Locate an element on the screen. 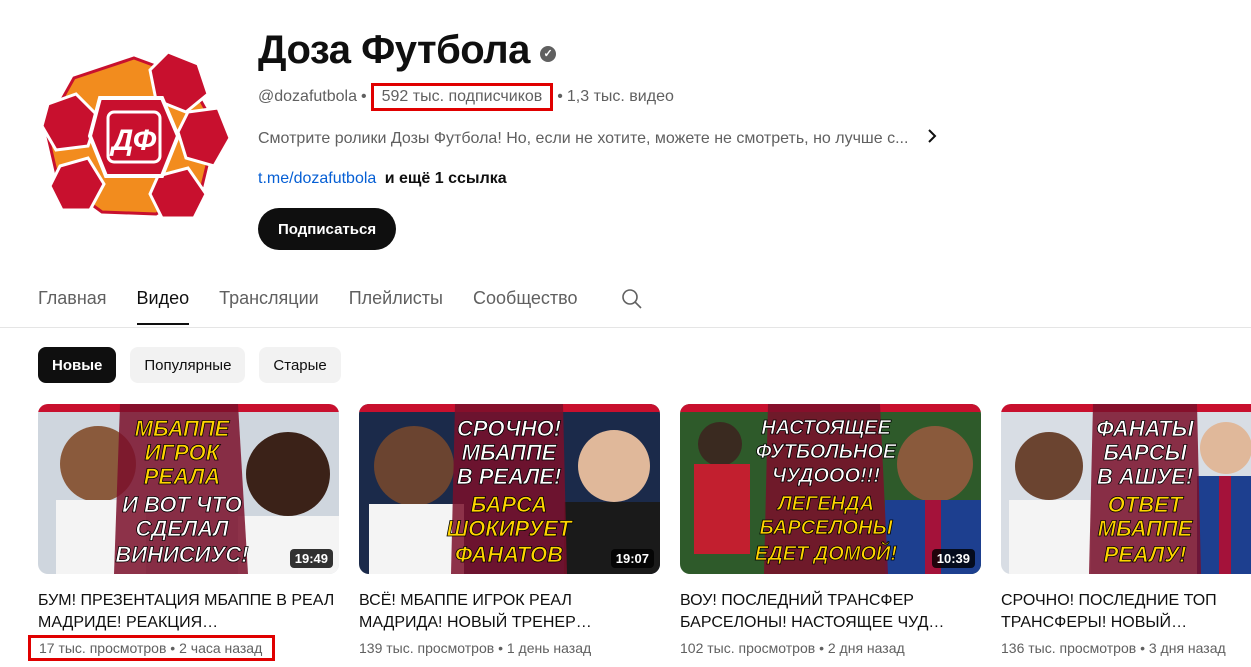 This screenshot has height=667, width=1251. thumb-text-line: ВИНИСИУС! is located at coordinates (181, 554).